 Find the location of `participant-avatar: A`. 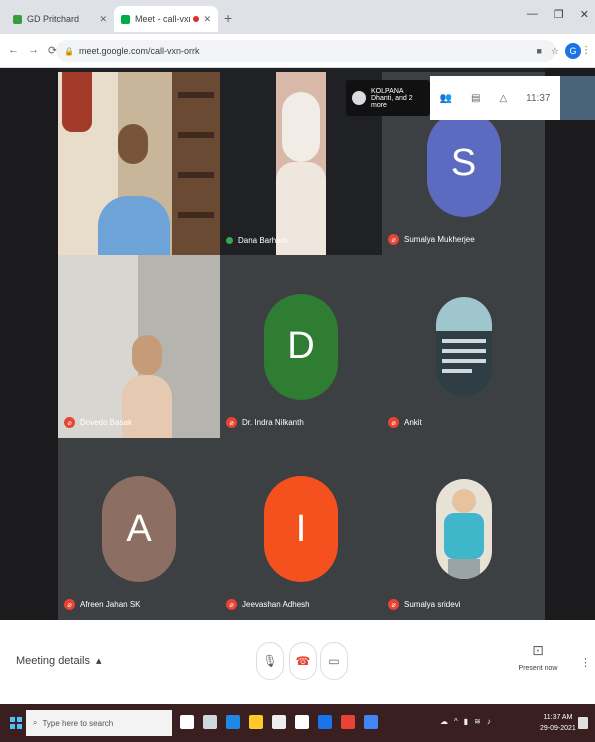

participant-avatar: A is located at coordinates (139, 529).